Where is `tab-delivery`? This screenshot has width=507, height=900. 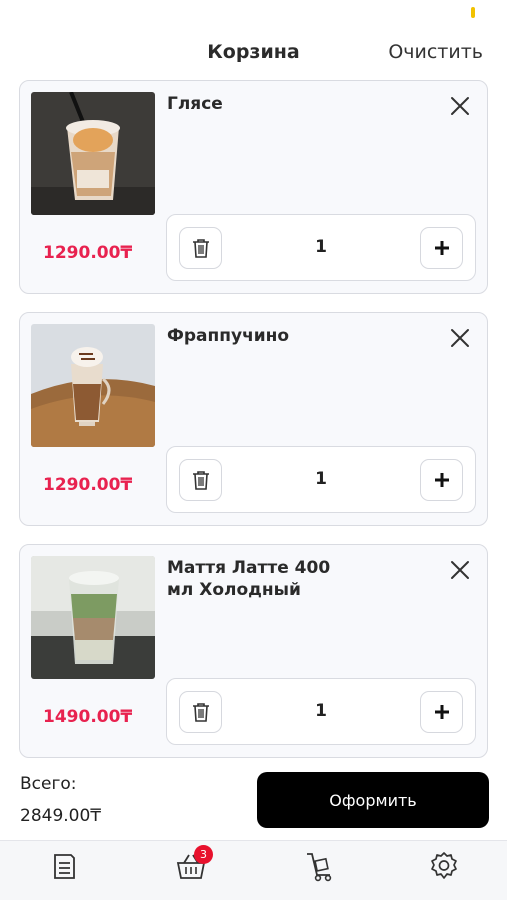 tab-delivery is located at coordinates (318, 866).